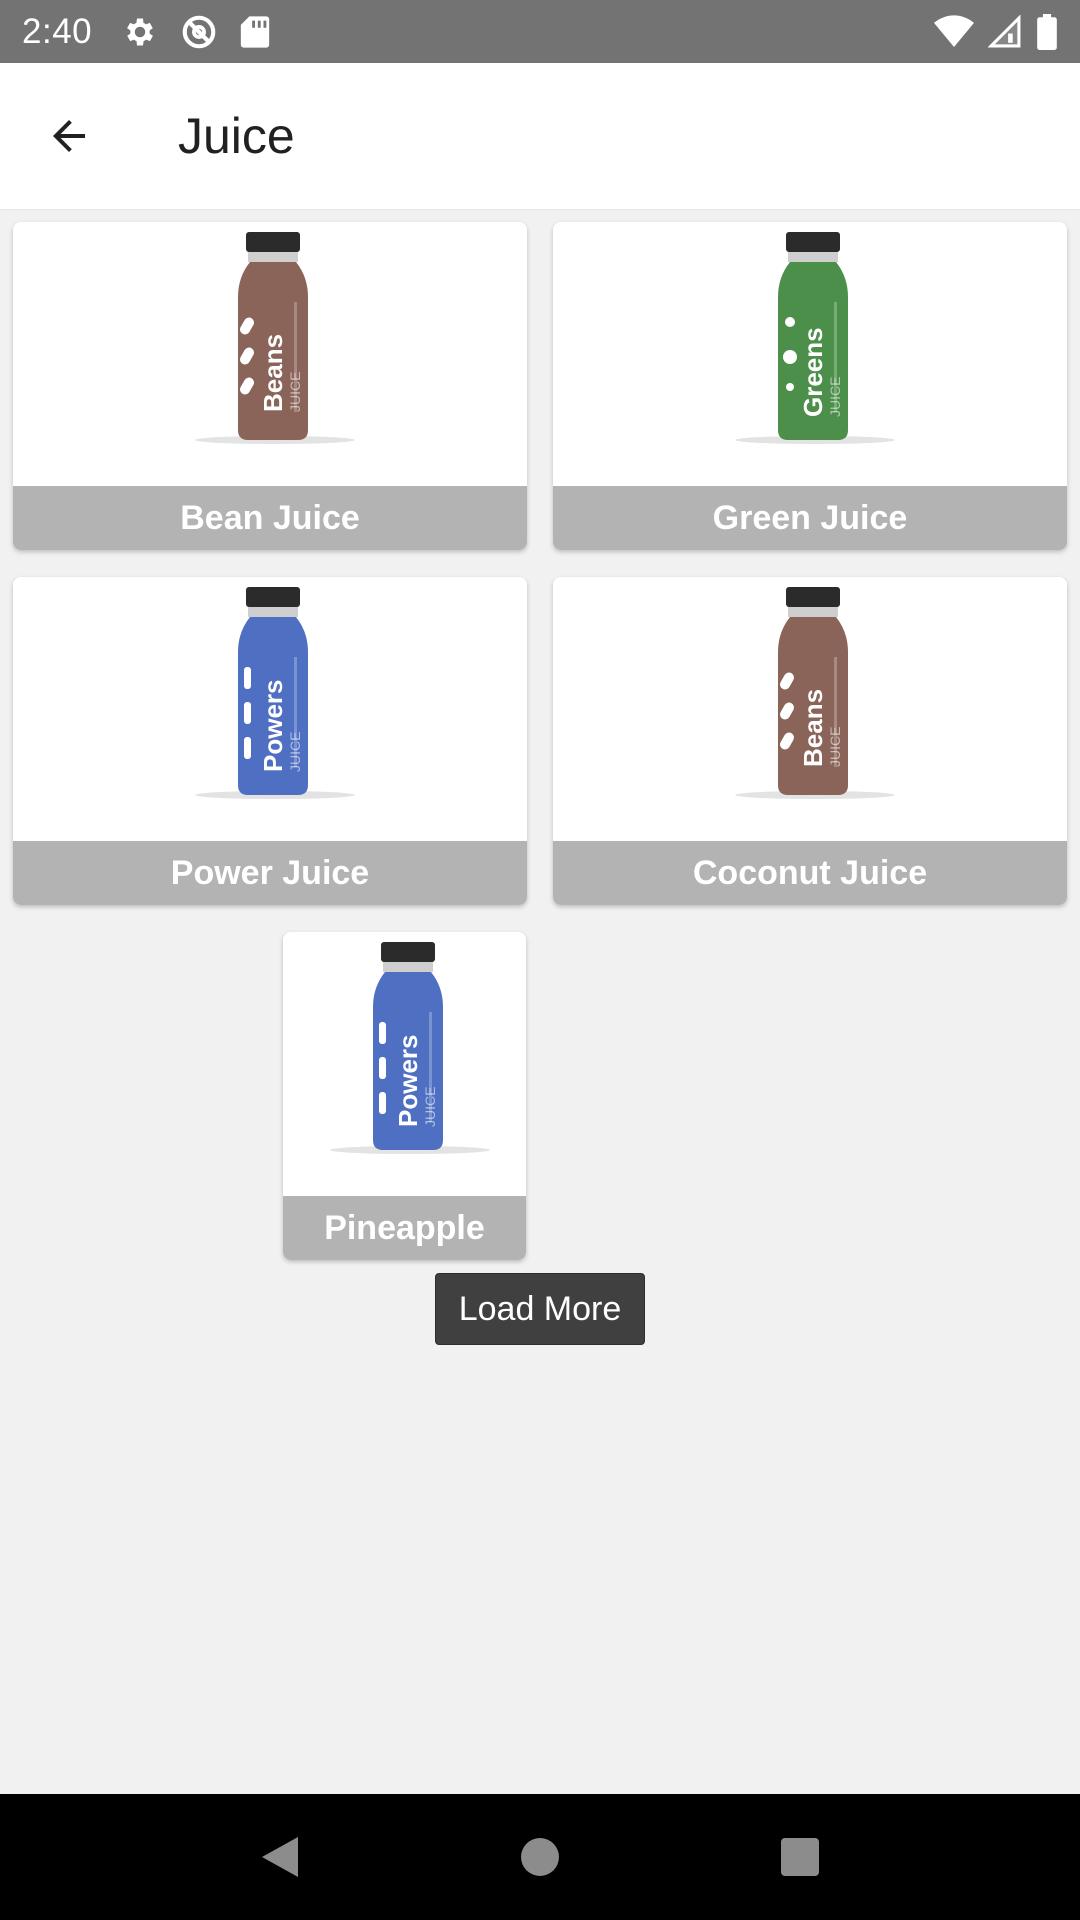  Describe the element at coordinates (540, 31) in the screenshot. I see `status-bar: 2:40` at that location.